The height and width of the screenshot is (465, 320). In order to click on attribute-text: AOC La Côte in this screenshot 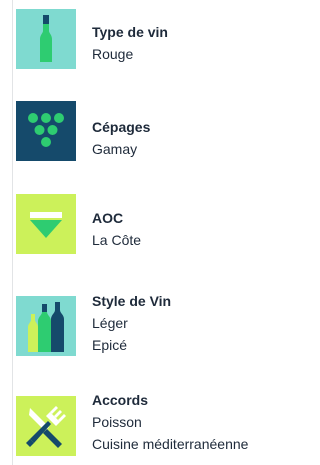, I will do `click(116, 222)`.